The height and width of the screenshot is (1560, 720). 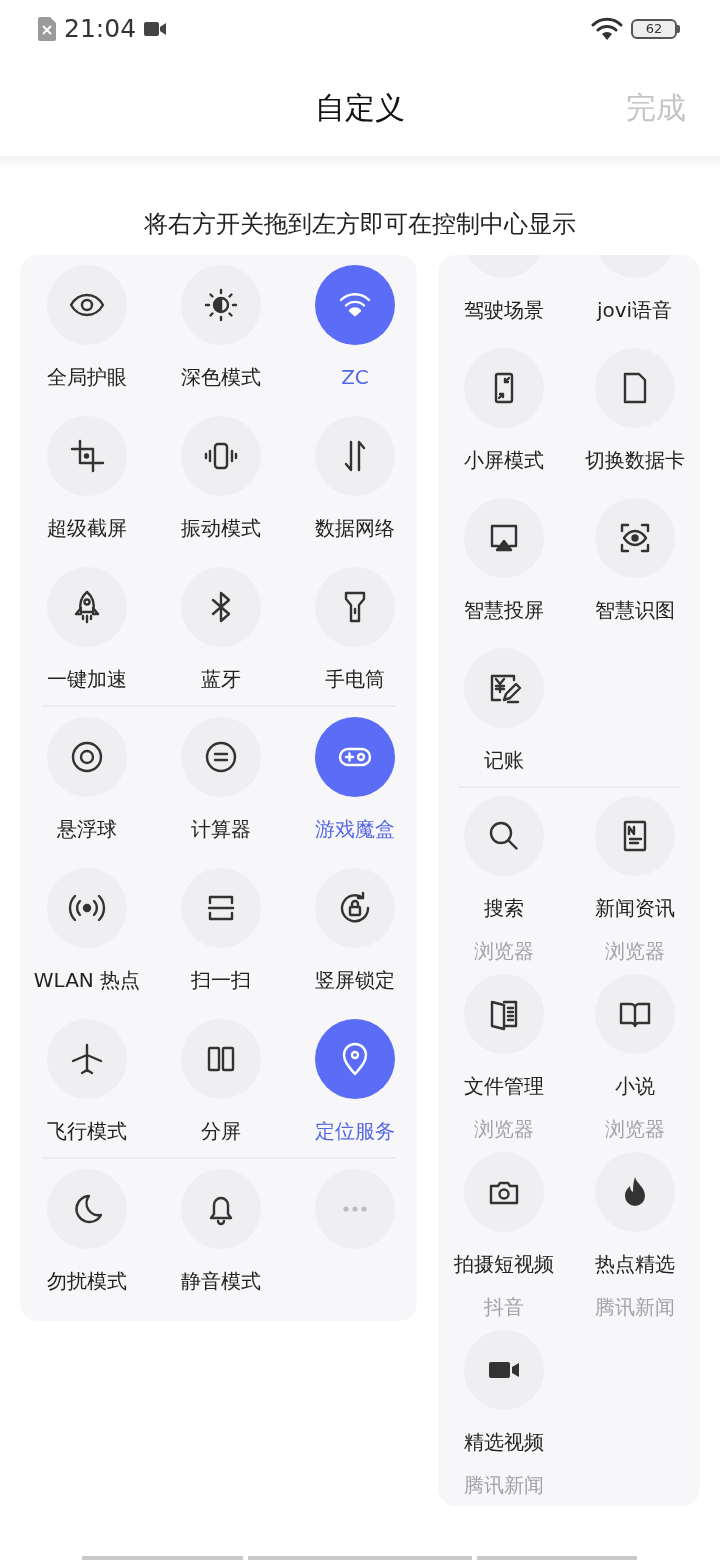 What do you see at coordinates (87, 1281) in the screenshot?
I see `tile-label: 勿扰模式` at bounding box center [87, 1281].